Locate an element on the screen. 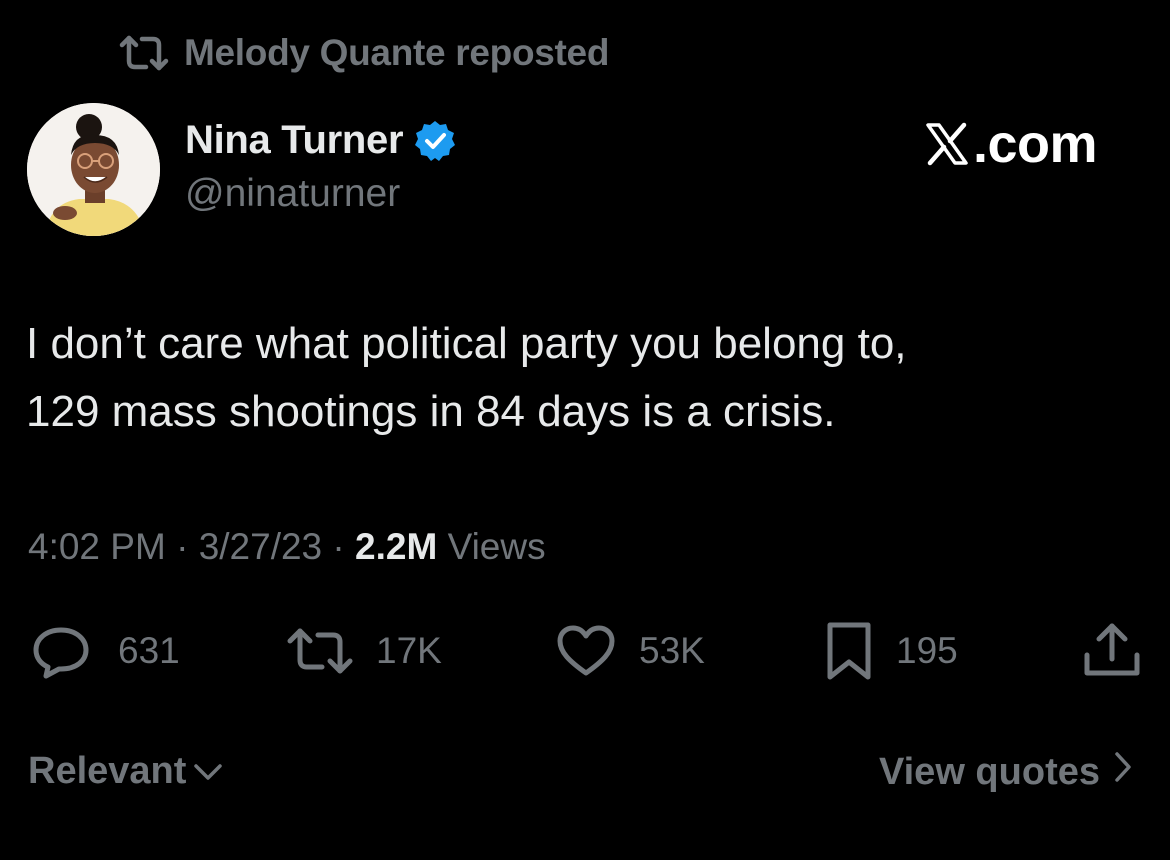 The image size is (1170, 860). repost-indicator: Melody Quante reposted is located at coordinates (363, 53).